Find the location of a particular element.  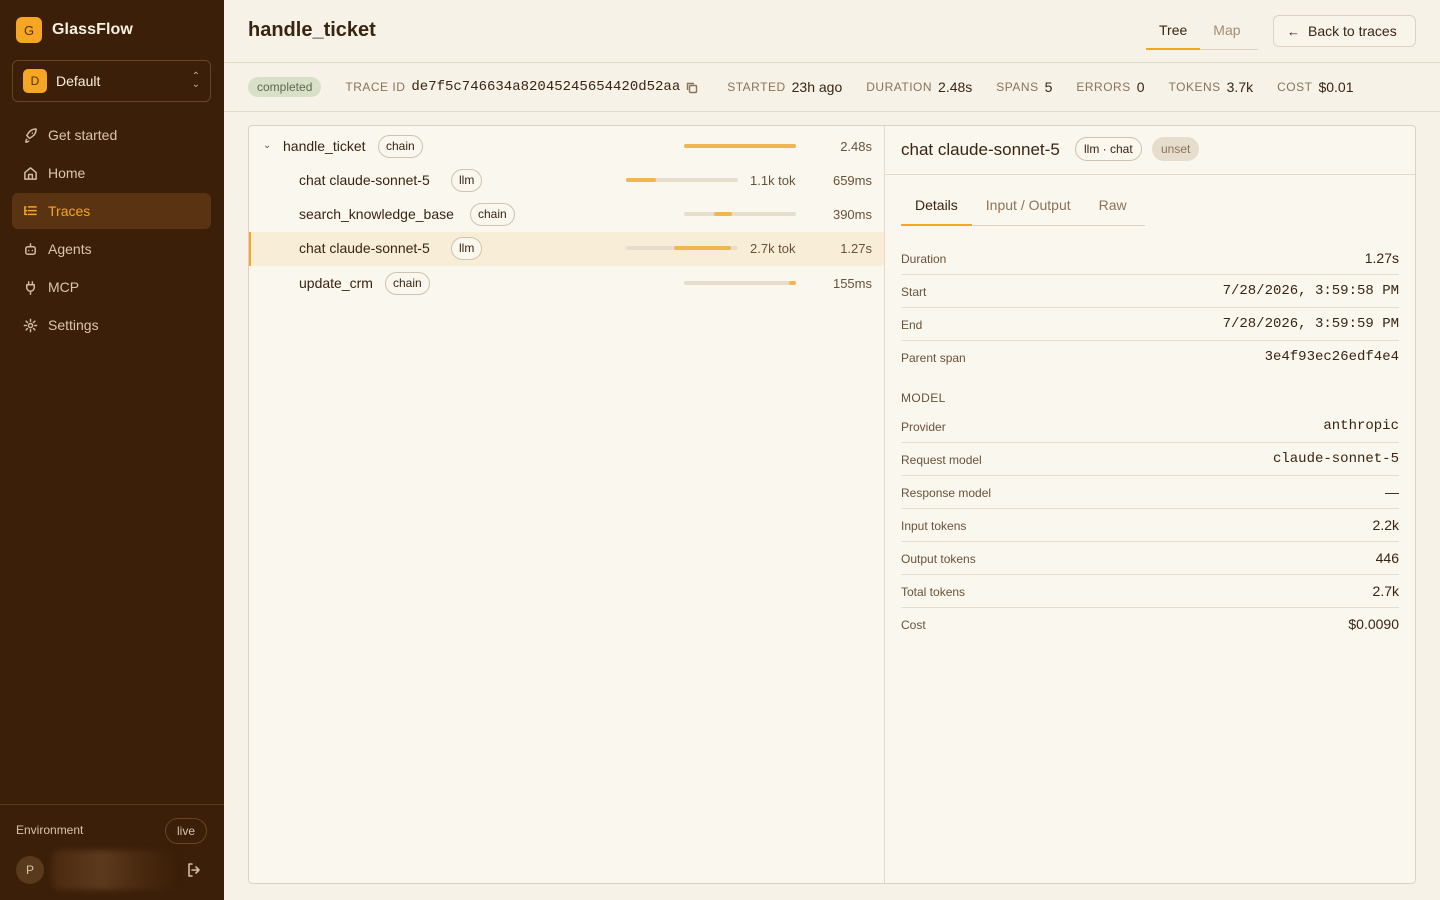

span-kind-badge: llm · chat is located at coordinates (1108, 149).